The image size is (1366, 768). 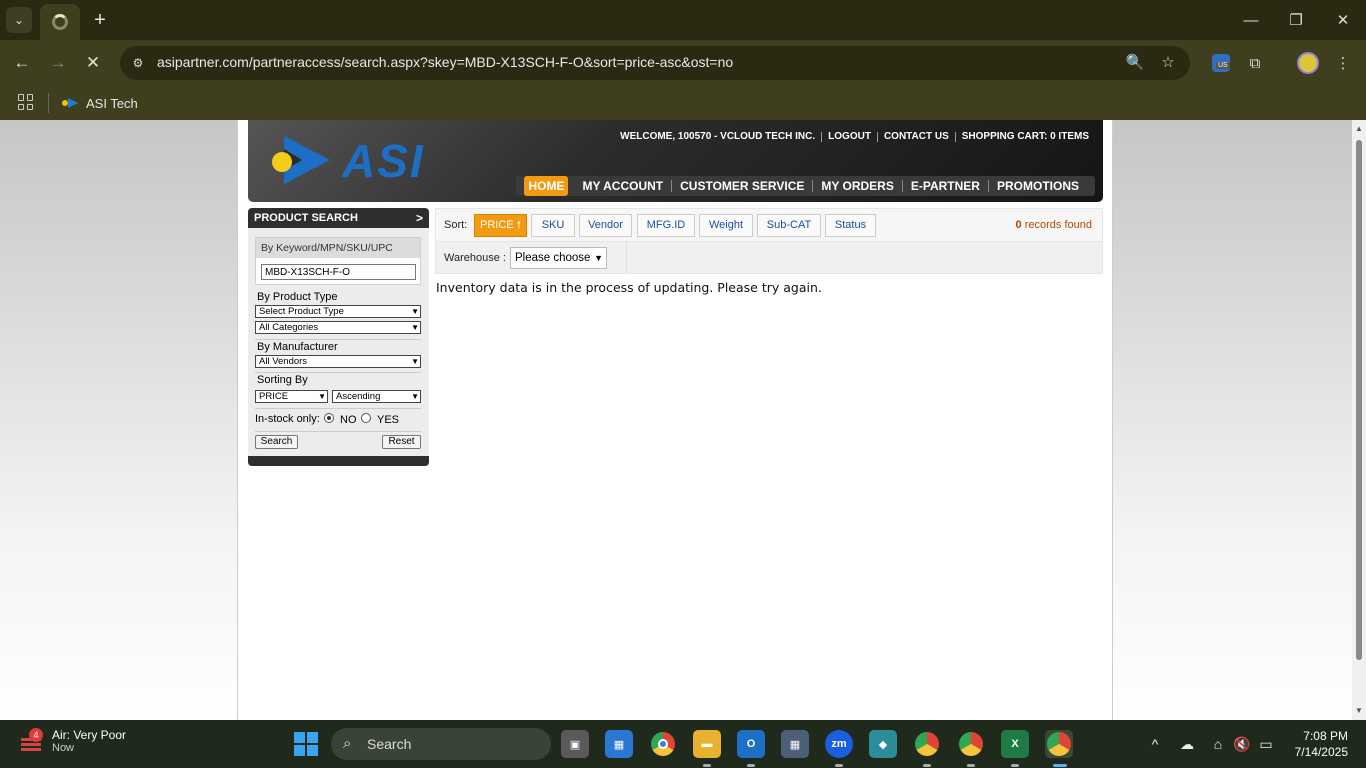 I want to click on network-icon: ⌂, so click(x=1218, y=744).